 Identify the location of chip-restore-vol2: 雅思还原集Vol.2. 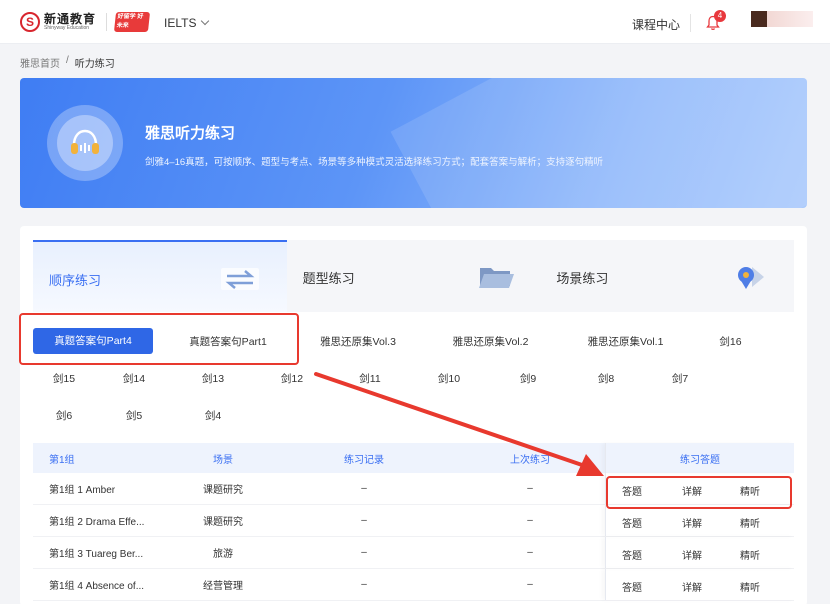
(490, 341).